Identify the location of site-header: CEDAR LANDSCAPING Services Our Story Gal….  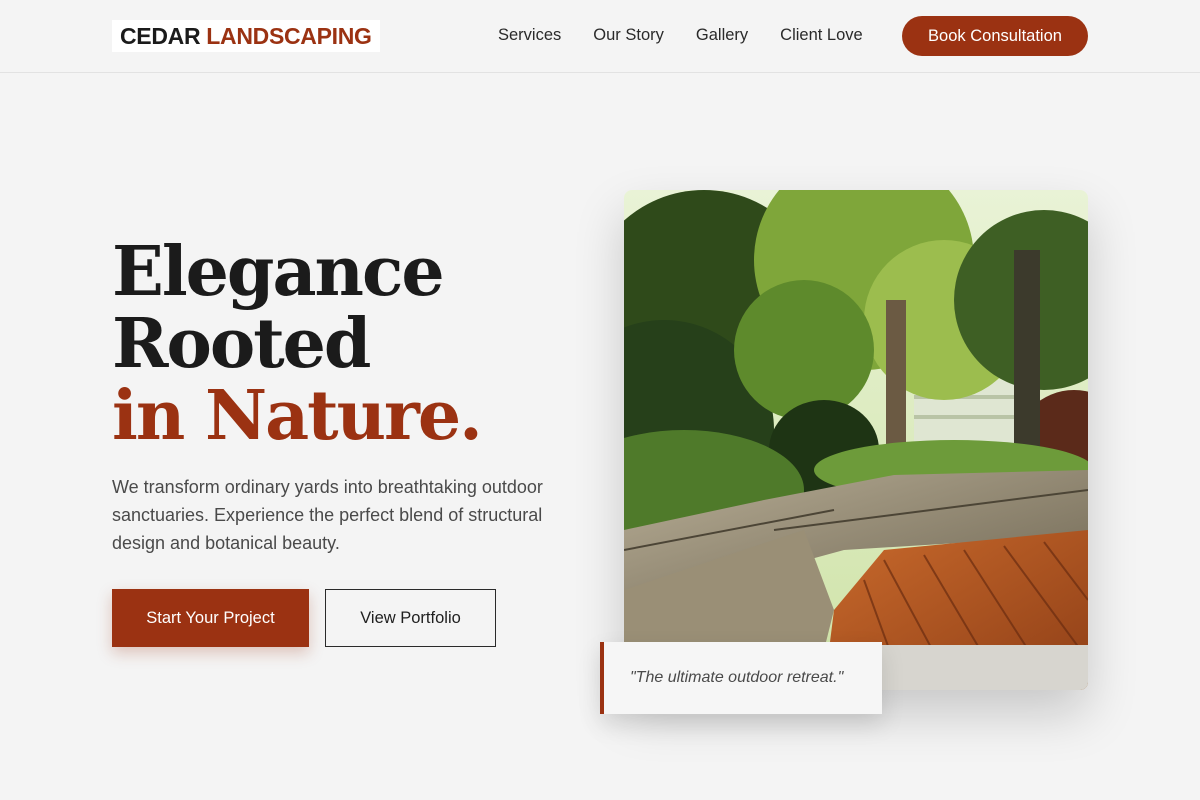
(600, 36).